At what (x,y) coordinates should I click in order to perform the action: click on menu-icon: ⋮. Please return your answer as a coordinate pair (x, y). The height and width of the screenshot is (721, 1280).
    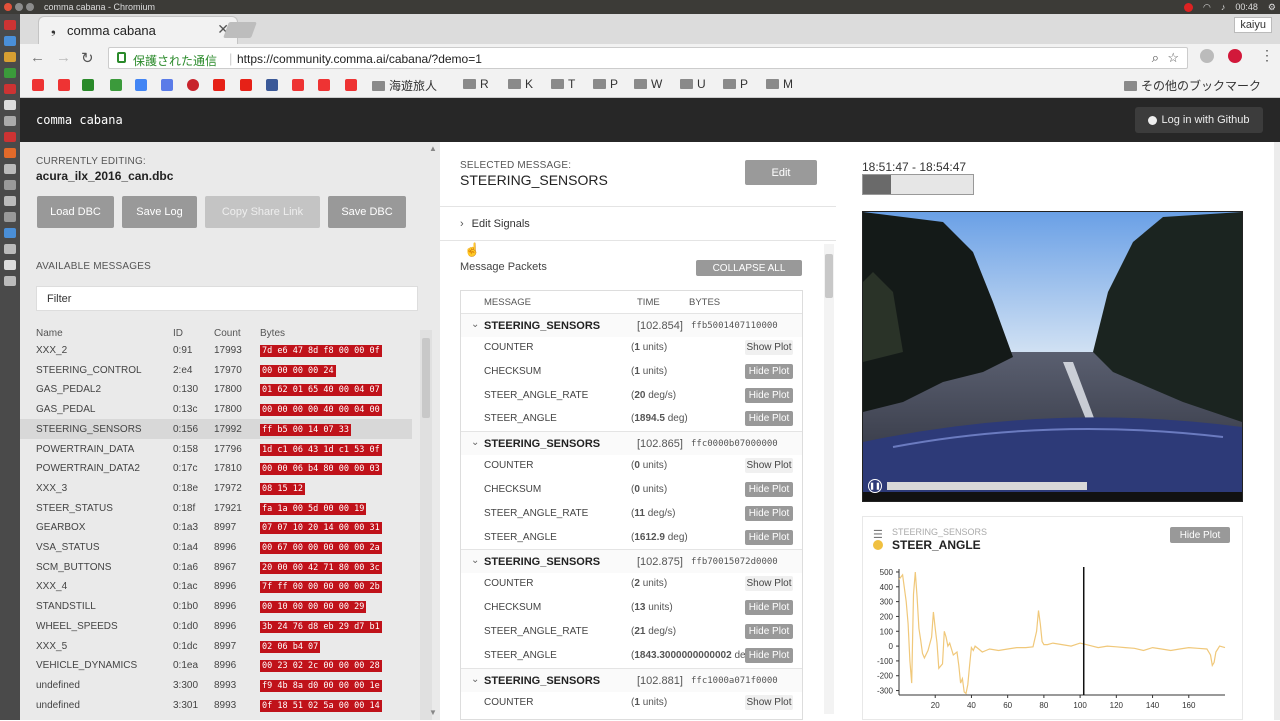
    Looking at the image, I should click on (1267, 55).